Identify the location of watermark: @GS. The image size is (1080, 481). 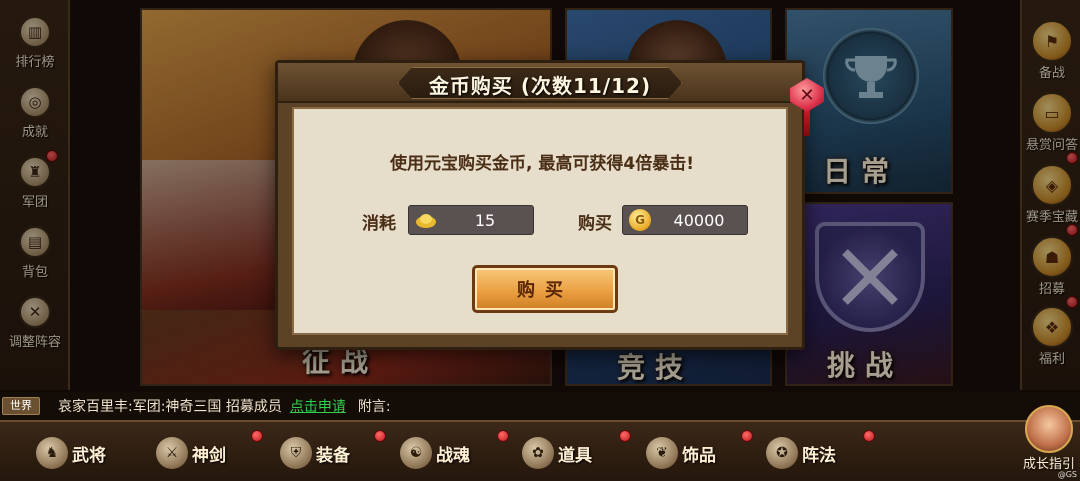
(1067, 474).